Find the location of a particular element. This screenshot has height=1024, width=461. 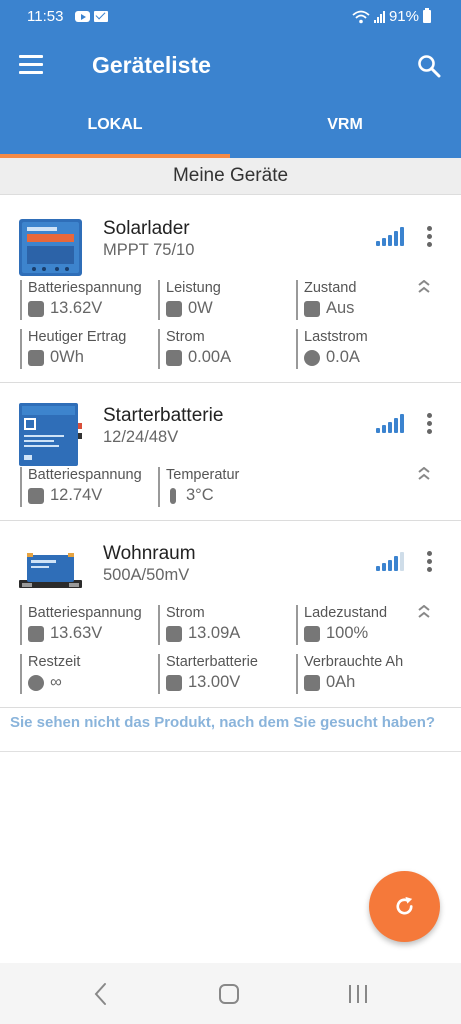

field-consumed-ah: Verbrauchte Ah 0Ah is located at coordinates (349, 674).